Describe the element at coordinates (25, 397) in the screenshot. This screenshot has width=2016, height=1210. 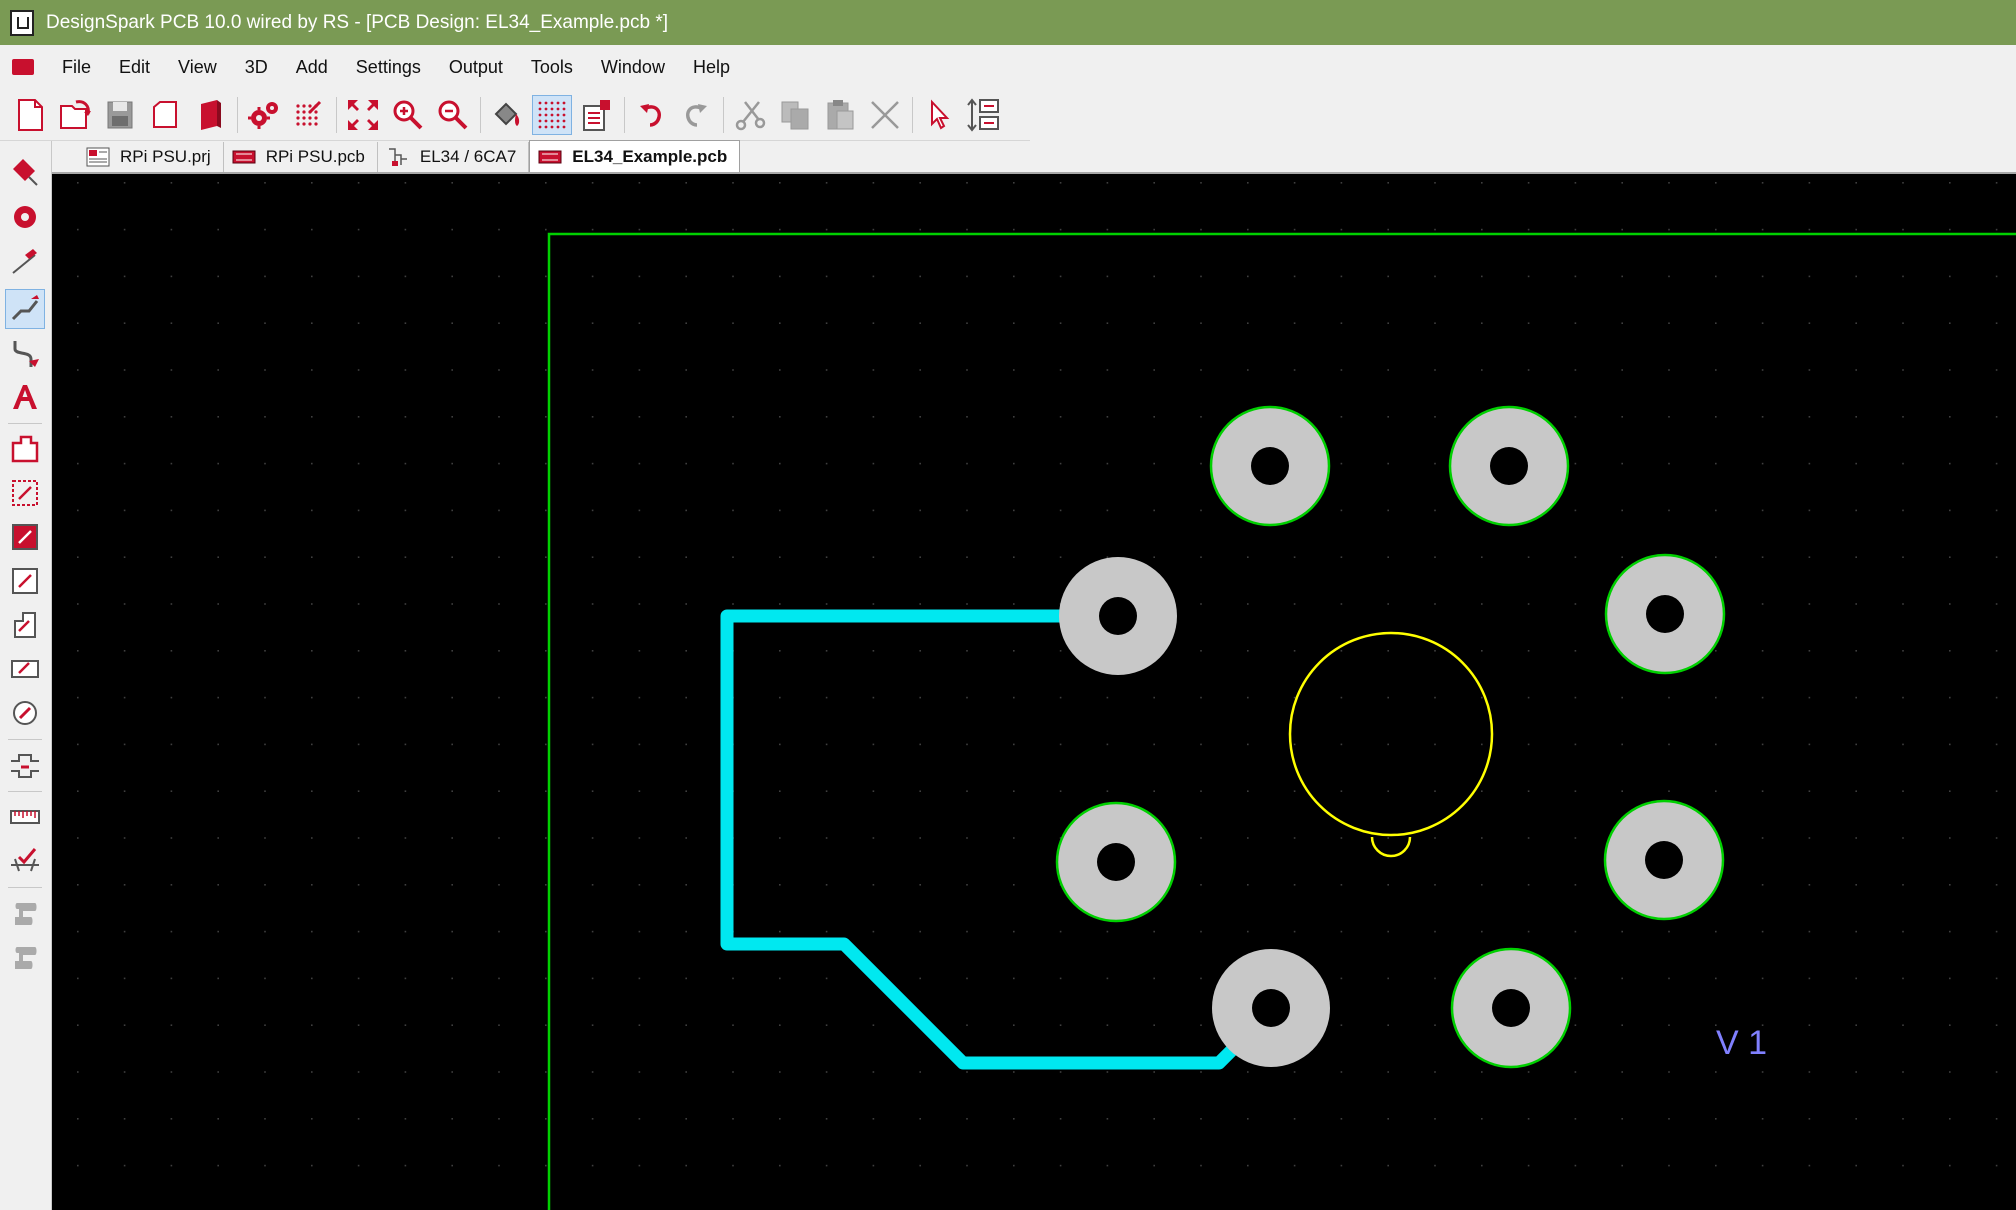
I see `add-text-button` at that location.